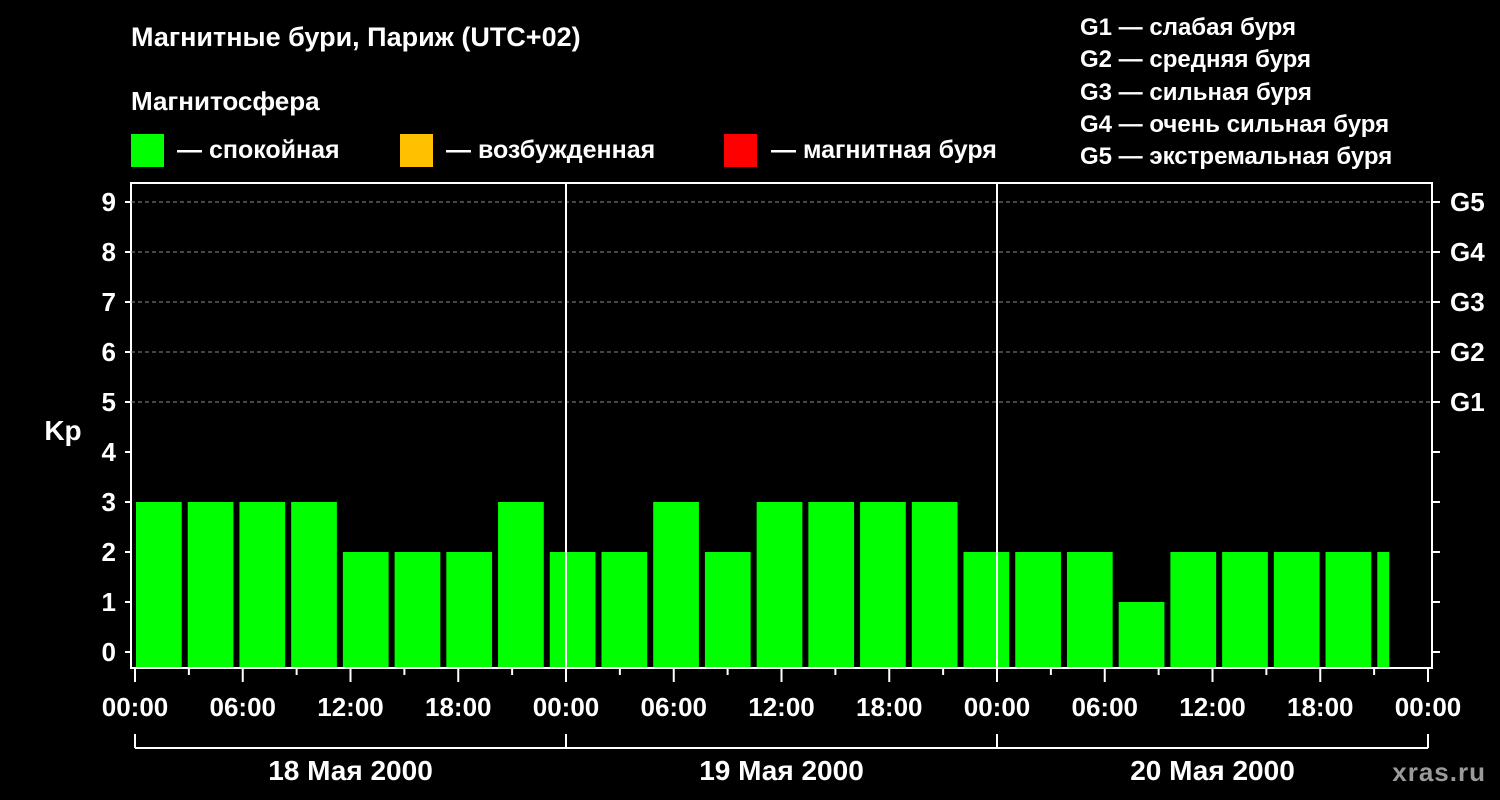  I want to click on right-tick-label: G3, so click(1467, 302).